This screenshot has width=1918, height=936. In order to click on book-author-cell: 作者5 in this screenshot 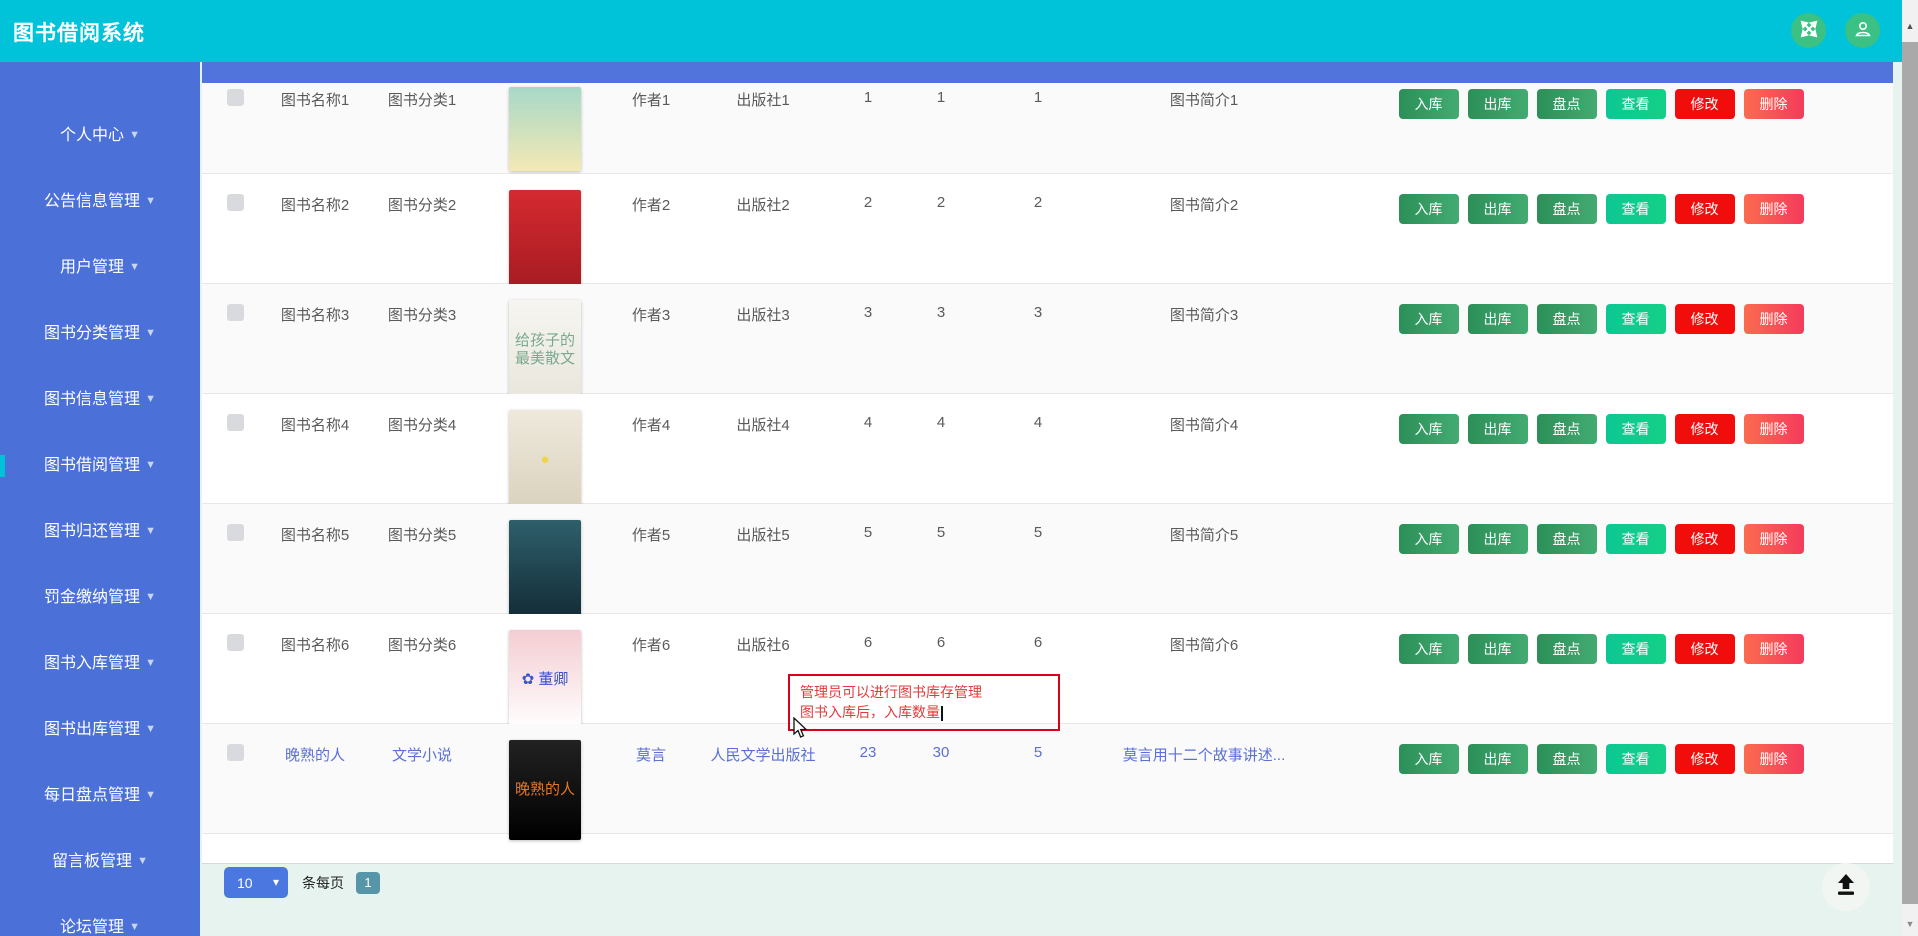, I will do `click(651, 535)`.